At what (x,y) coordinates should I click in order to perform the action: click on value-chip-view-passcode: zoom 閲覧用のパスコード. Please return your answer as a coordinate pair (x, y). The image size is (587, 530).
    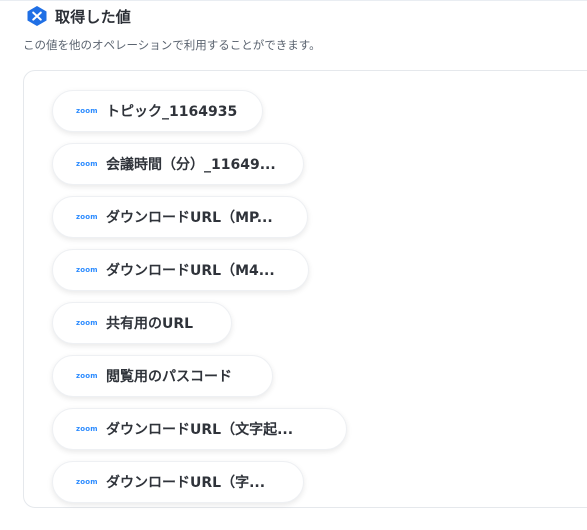
    Looking at the image, I should click on (162, 376).